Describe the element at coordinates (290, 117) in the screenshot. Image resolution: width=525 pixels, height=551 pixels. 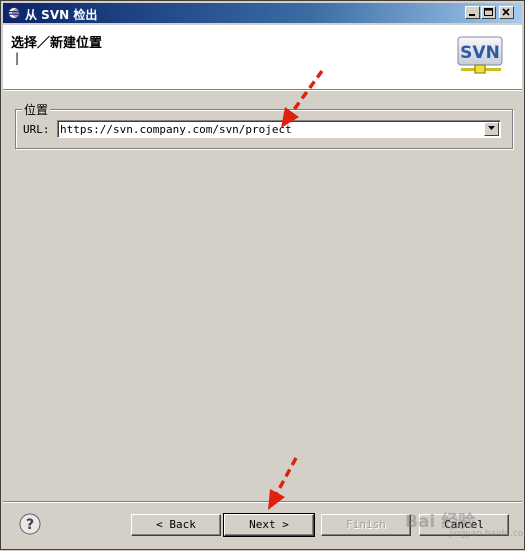
I see `annotation-arrowhead-url` at that location.